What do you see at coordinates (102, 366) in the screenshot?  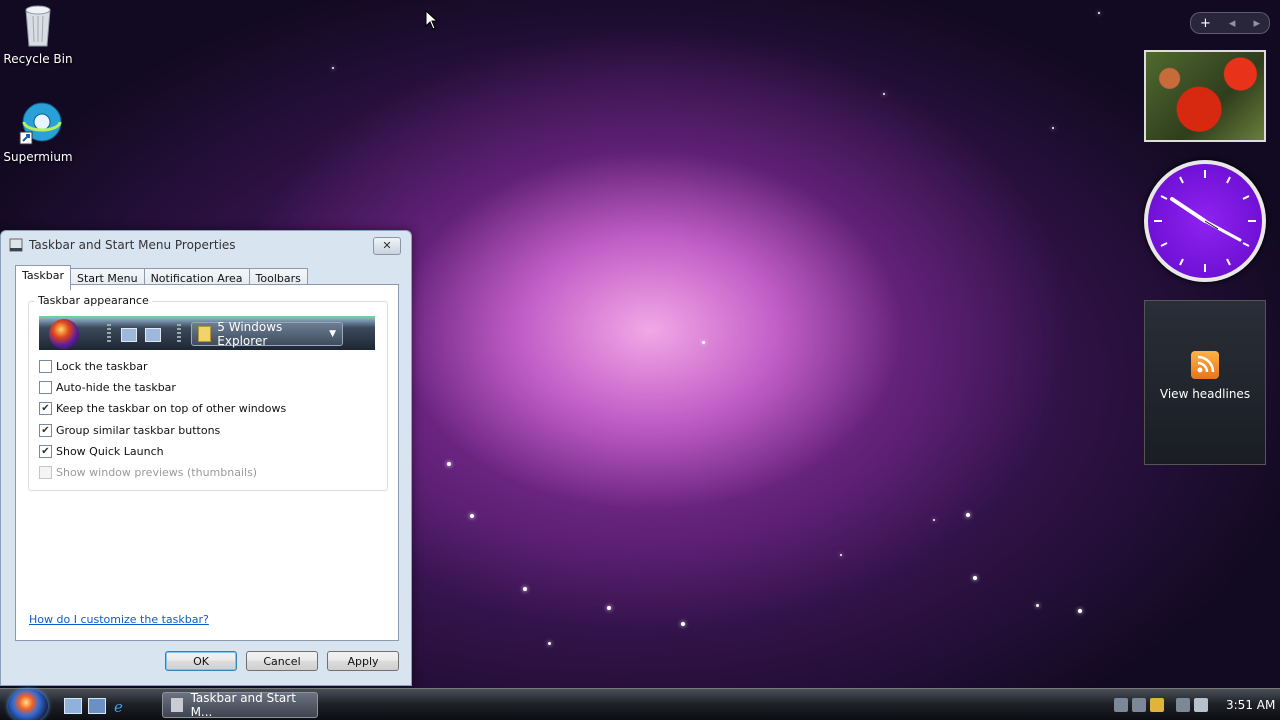 I see `checkbox-label: Lock the taskbar` at bounding box center [102, 366].